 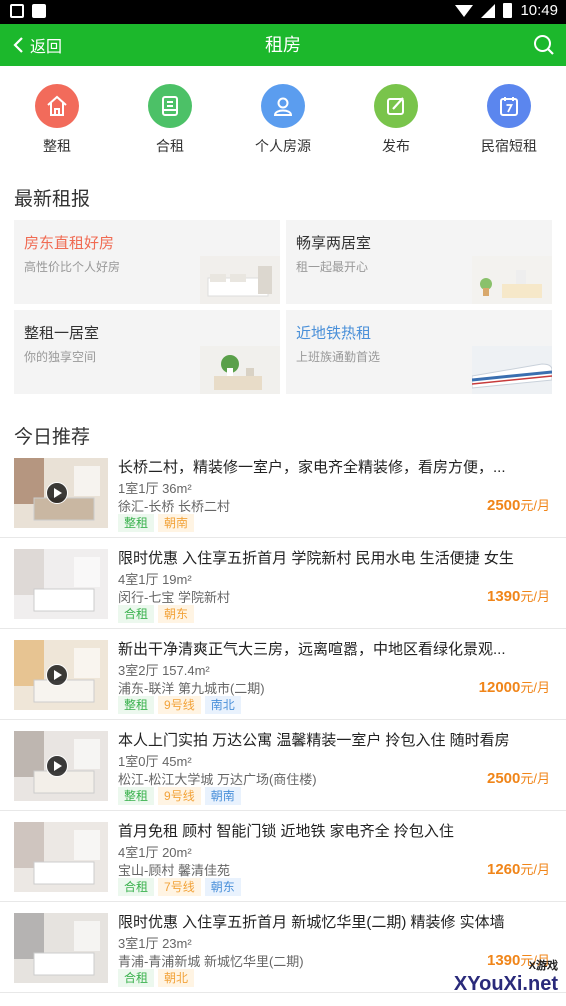 What do you see at coordinates (164, 670) in the screenshot?
I see `listing-spec: 3室2厅 157.4m²` at bounding box center [164, 670].